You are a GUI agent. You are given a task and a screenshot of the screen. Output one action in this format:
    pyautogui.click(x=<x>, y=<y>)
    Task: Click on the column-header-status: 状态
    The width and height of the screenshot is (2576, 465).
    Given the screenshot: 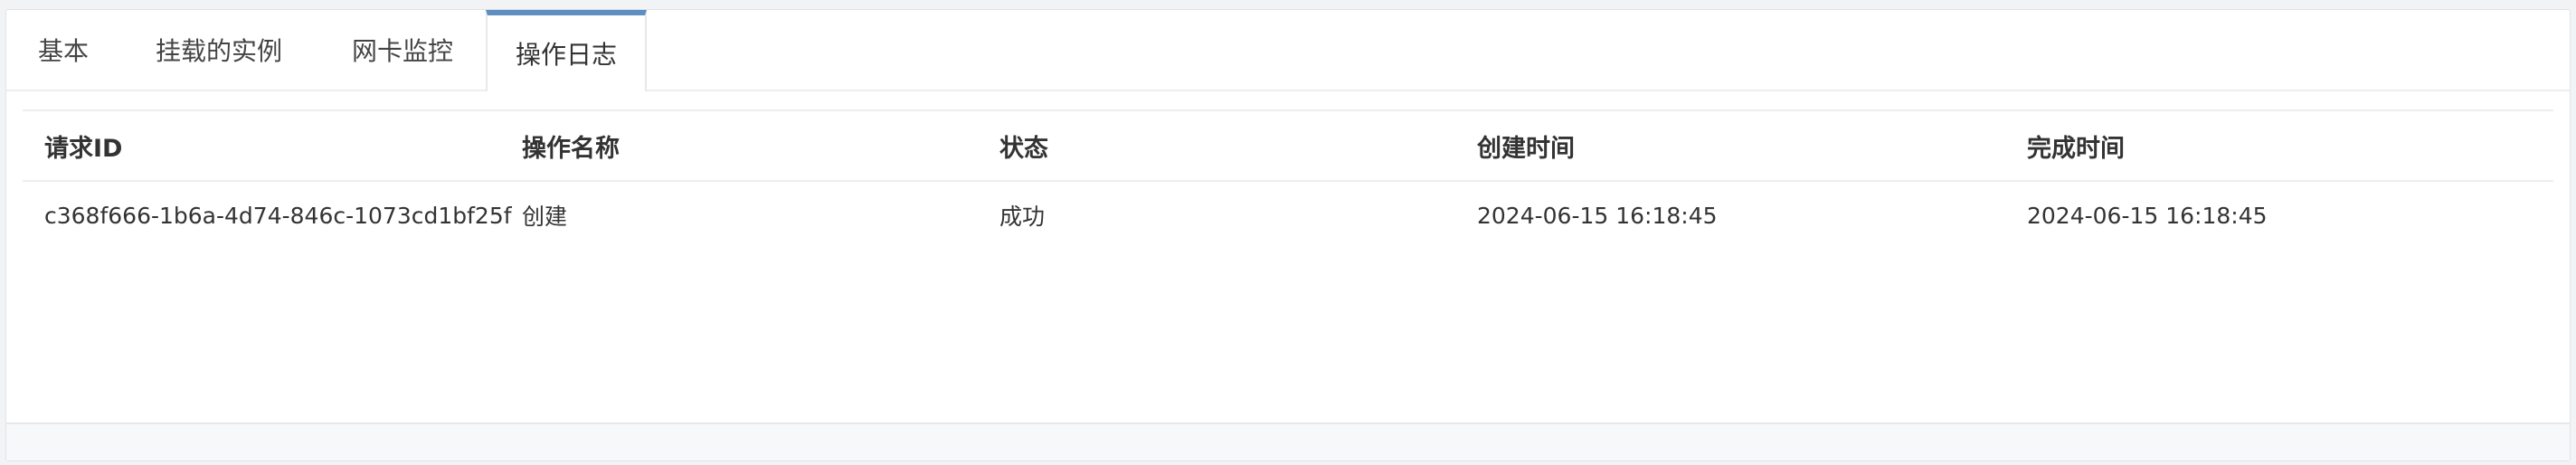 What is the action you would take?
    pyautogui.click(x=1024, y=148)
    